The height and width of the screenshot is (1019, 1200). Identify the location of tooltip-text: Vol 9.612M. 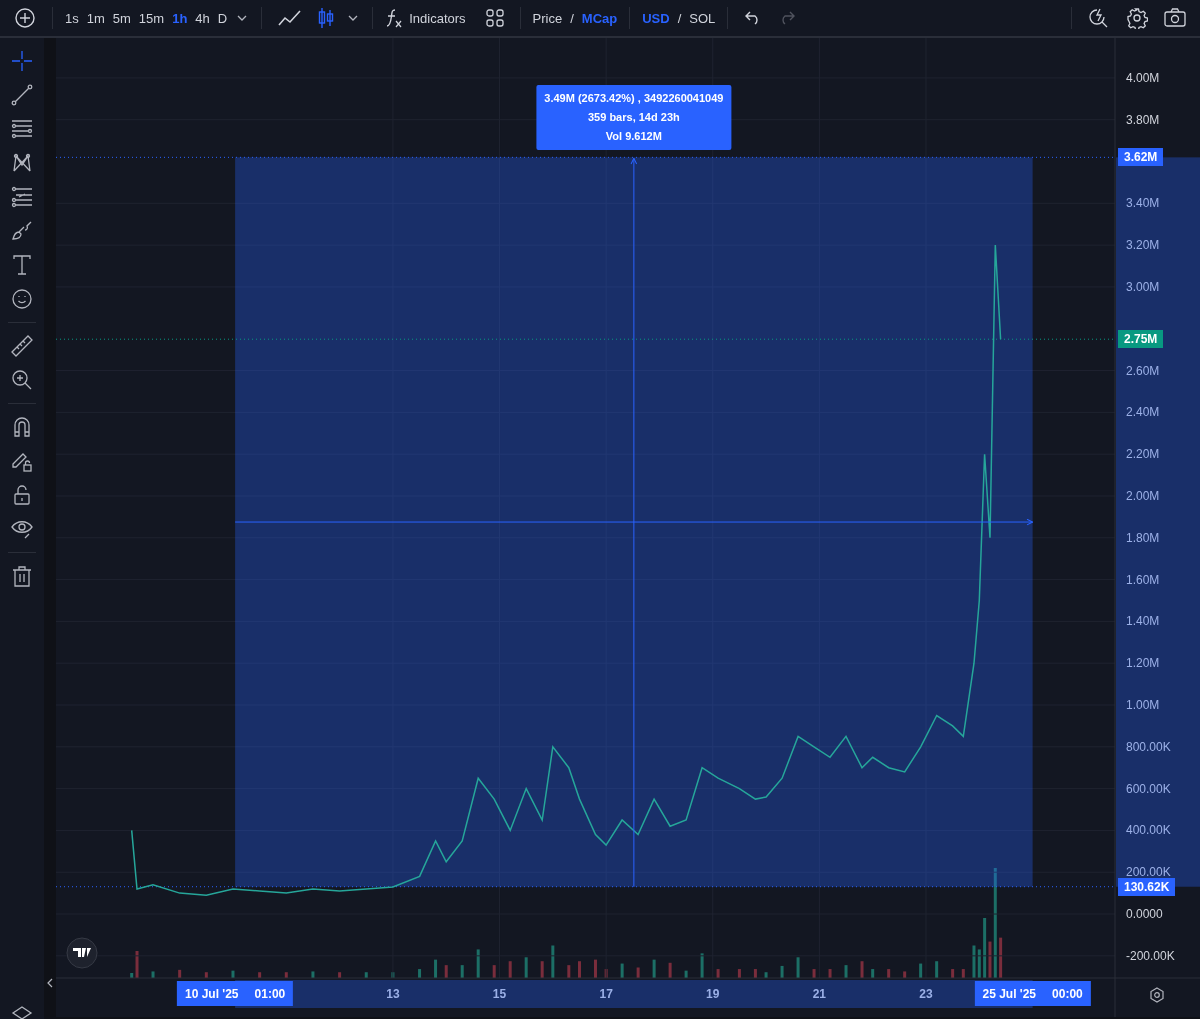
(633, 137).